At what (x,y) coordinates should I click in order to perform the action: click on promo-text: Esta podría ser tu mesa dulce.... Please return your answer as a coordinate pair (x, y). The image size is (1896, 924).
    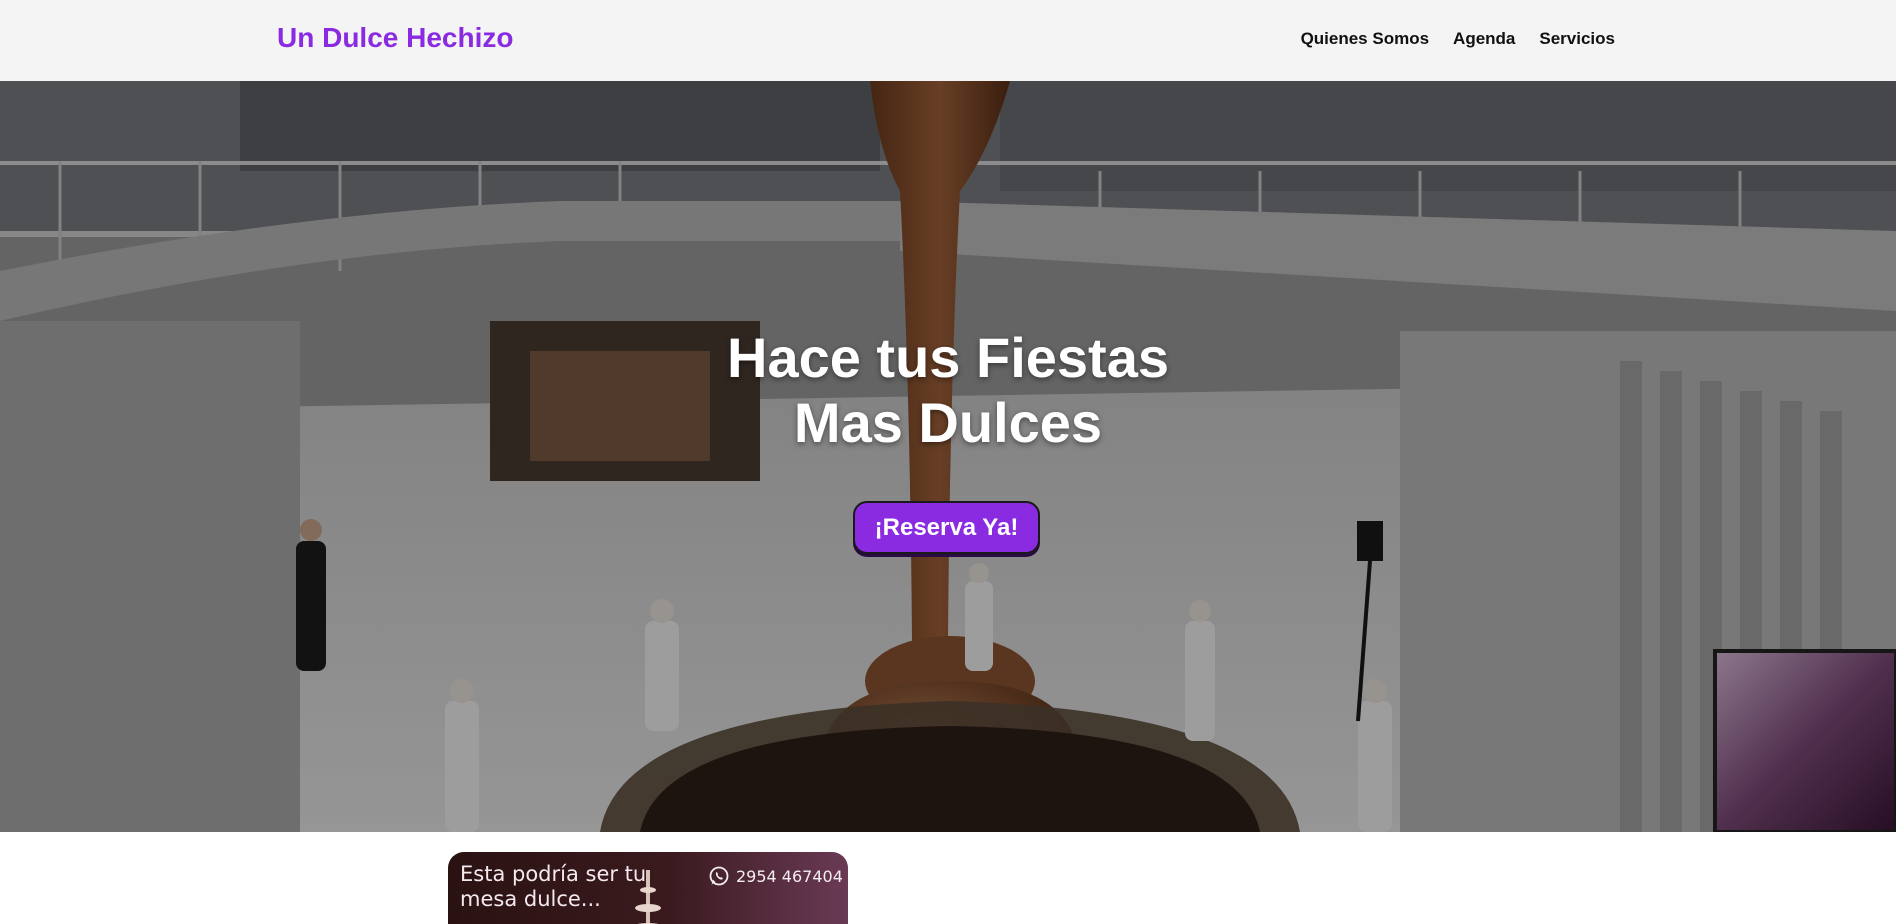
    Looking at the image, I should click on (553, 887).